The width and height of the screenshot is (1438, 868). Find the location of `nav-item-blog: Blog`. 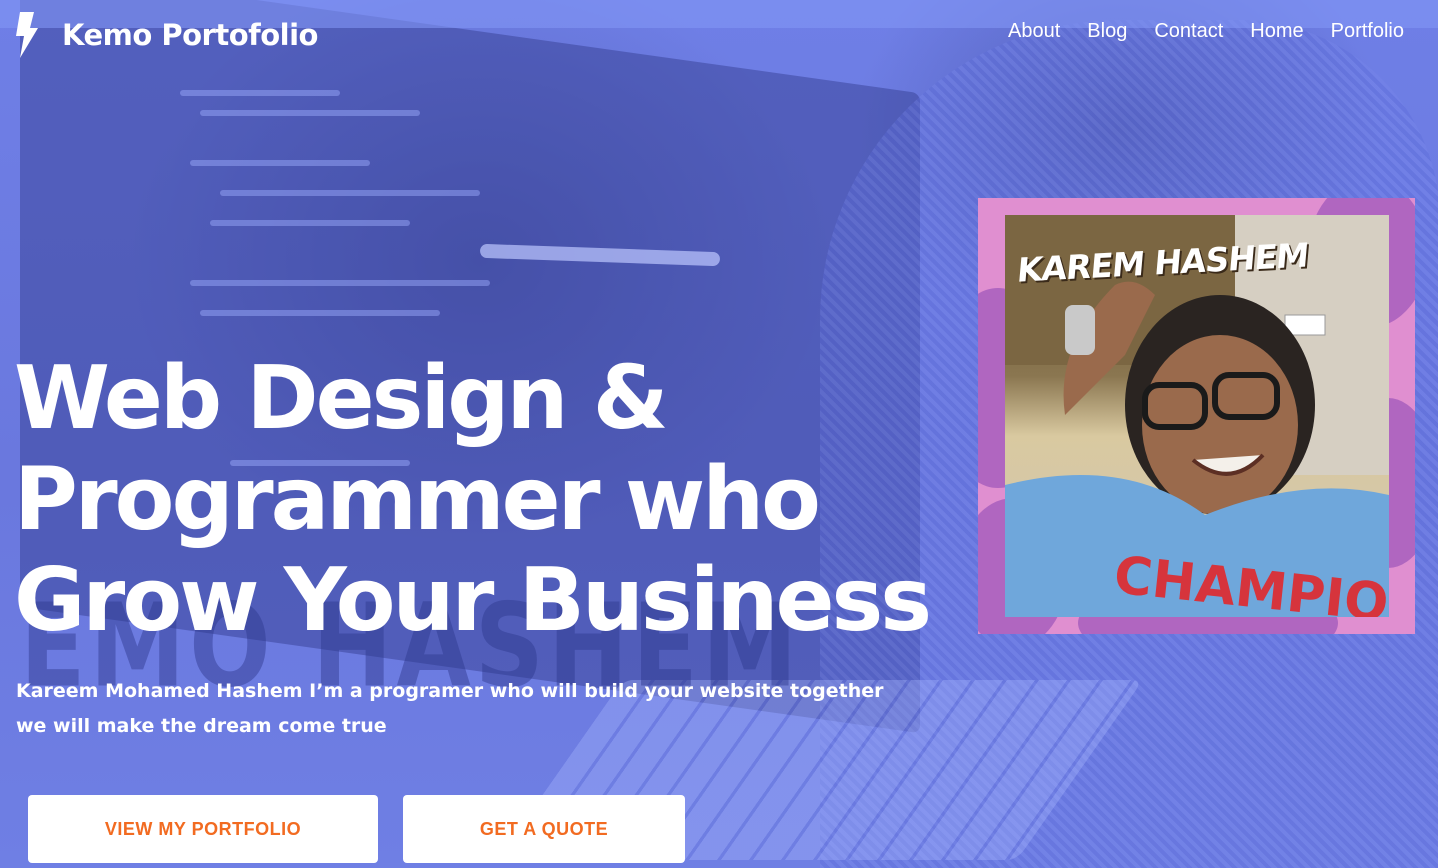

nav-item-blog: Blog is located at coordinates (1107, 31).